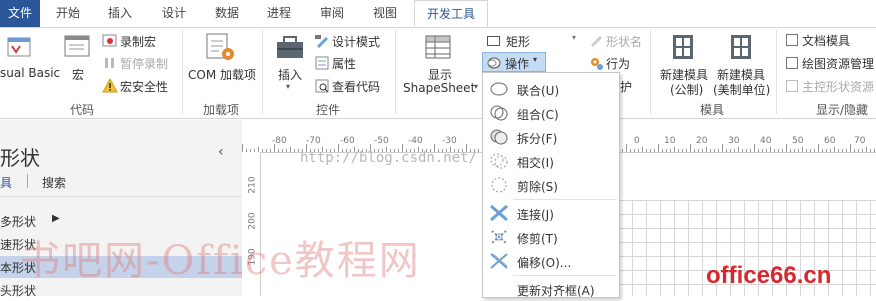 The height and width of the screenshot is (301, 876). I want to click on record-macro-button: 录制宏, so click(138, 41).